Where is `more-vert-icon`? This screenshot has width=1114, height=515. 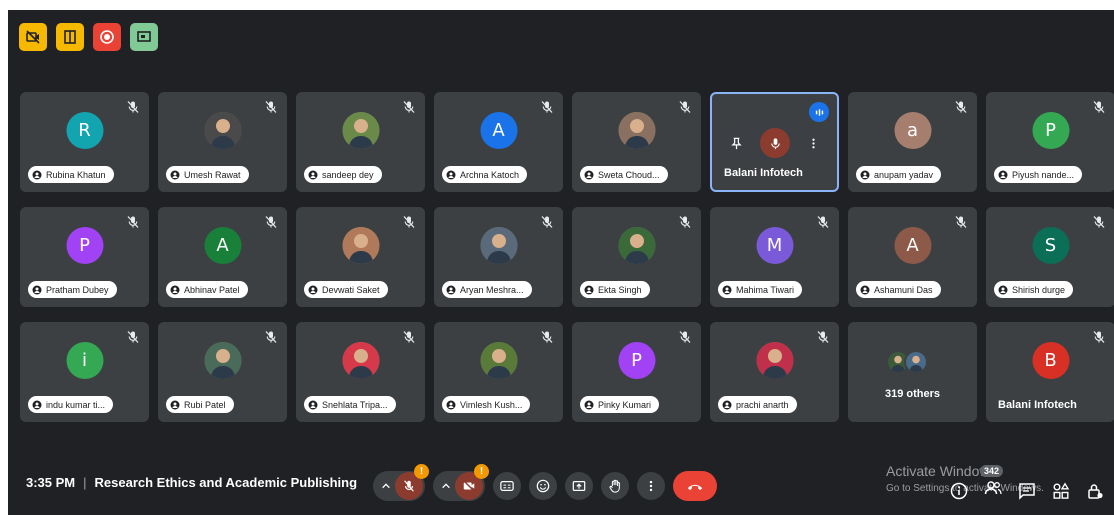
more-vert-icon is located at coordinates (813, 143).